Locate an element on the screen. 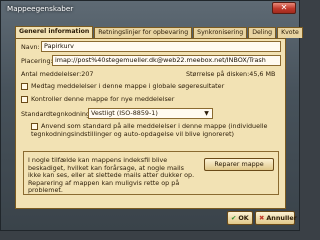 The image size is (320, 240). check-icon: ✔ is located at coordinates (234, 218).